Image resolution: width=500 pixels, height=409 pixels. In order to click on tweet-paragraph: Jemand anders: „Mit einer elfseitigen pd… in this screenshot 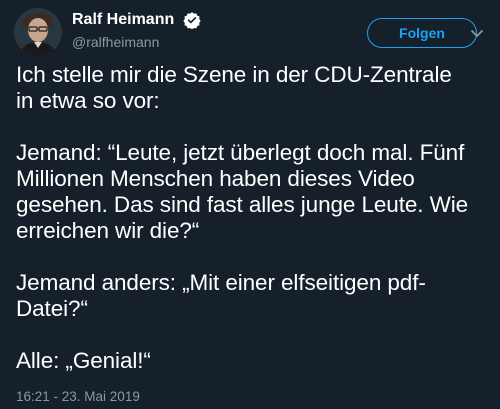, I will do `click(221, 295)`.